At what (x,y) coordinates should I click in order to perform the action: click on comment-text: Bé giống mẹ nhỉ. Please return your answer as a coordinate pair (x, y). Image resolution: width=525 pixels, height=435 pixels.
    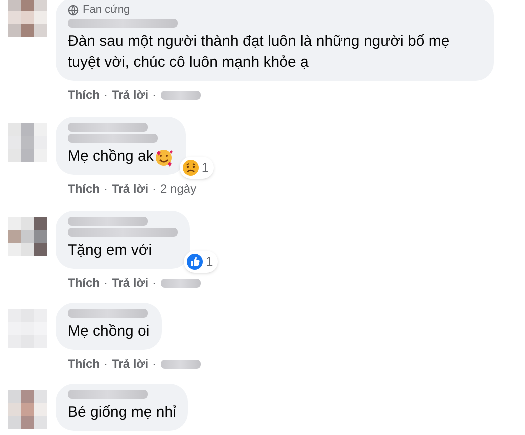
    Looking at the image, I should click on (122, 413).